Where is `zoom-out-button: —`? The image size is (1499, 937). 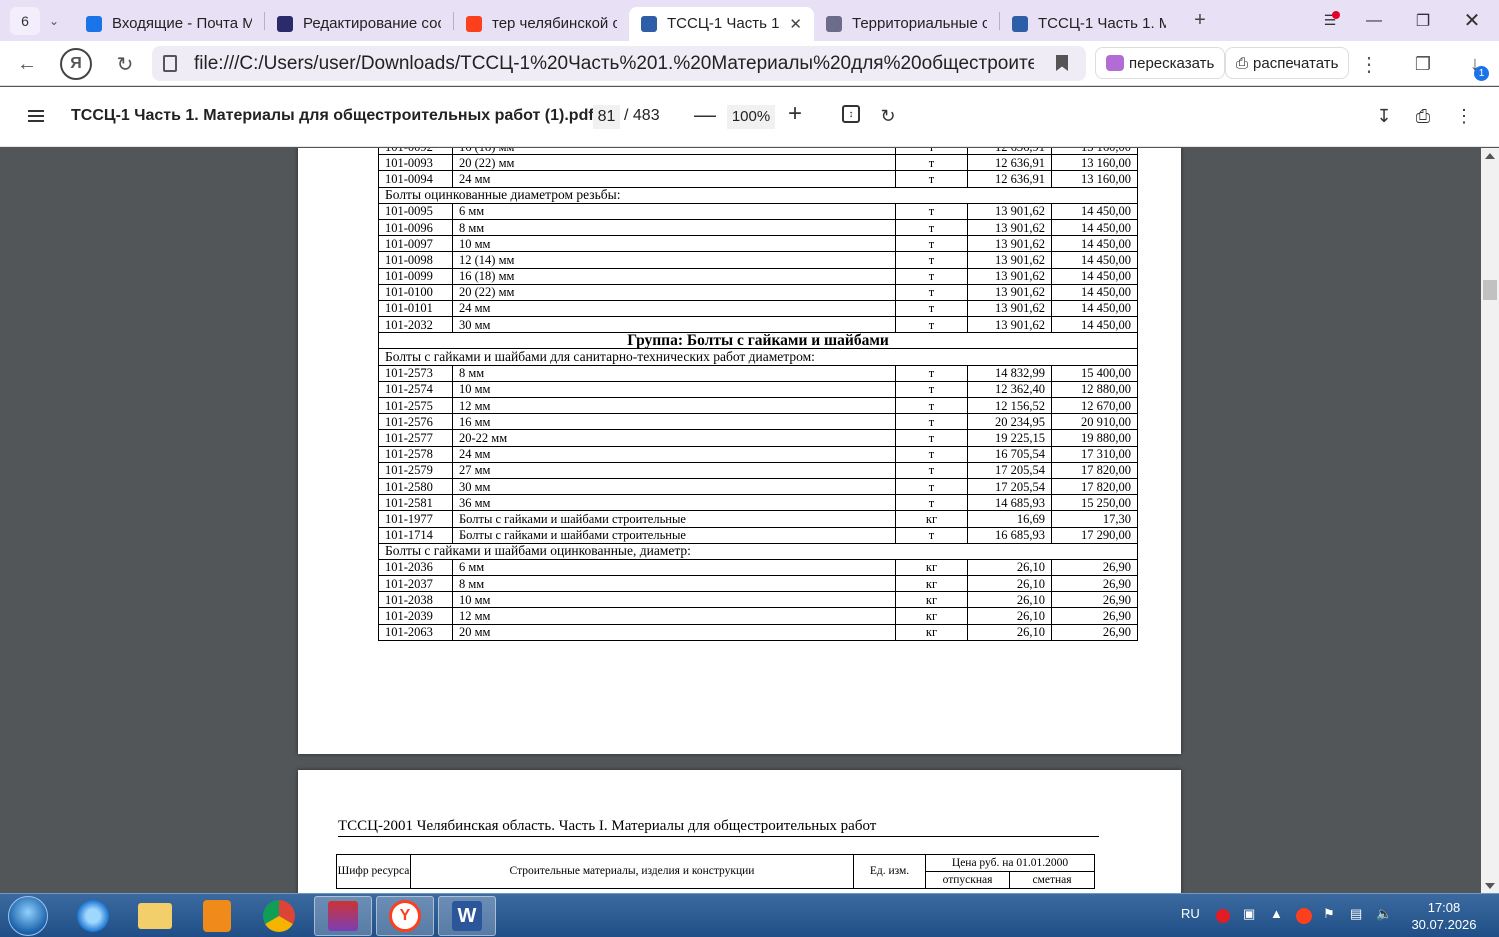
zoom-out-button: — is located at coordinates (705, 115).